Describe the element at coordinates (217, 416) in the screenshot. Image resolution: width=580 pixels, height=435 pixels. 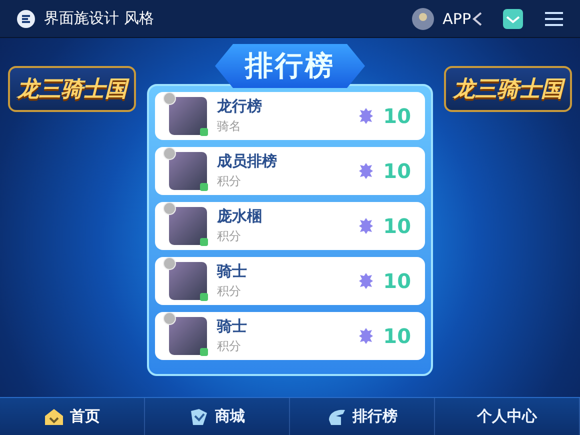
I see `nav-tab: 商城` at that location.